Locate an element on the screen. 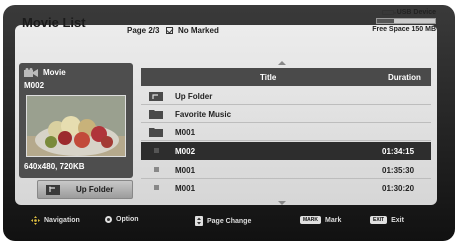  footer-exit: EXIT Exit is located at coordinates (387, 220).